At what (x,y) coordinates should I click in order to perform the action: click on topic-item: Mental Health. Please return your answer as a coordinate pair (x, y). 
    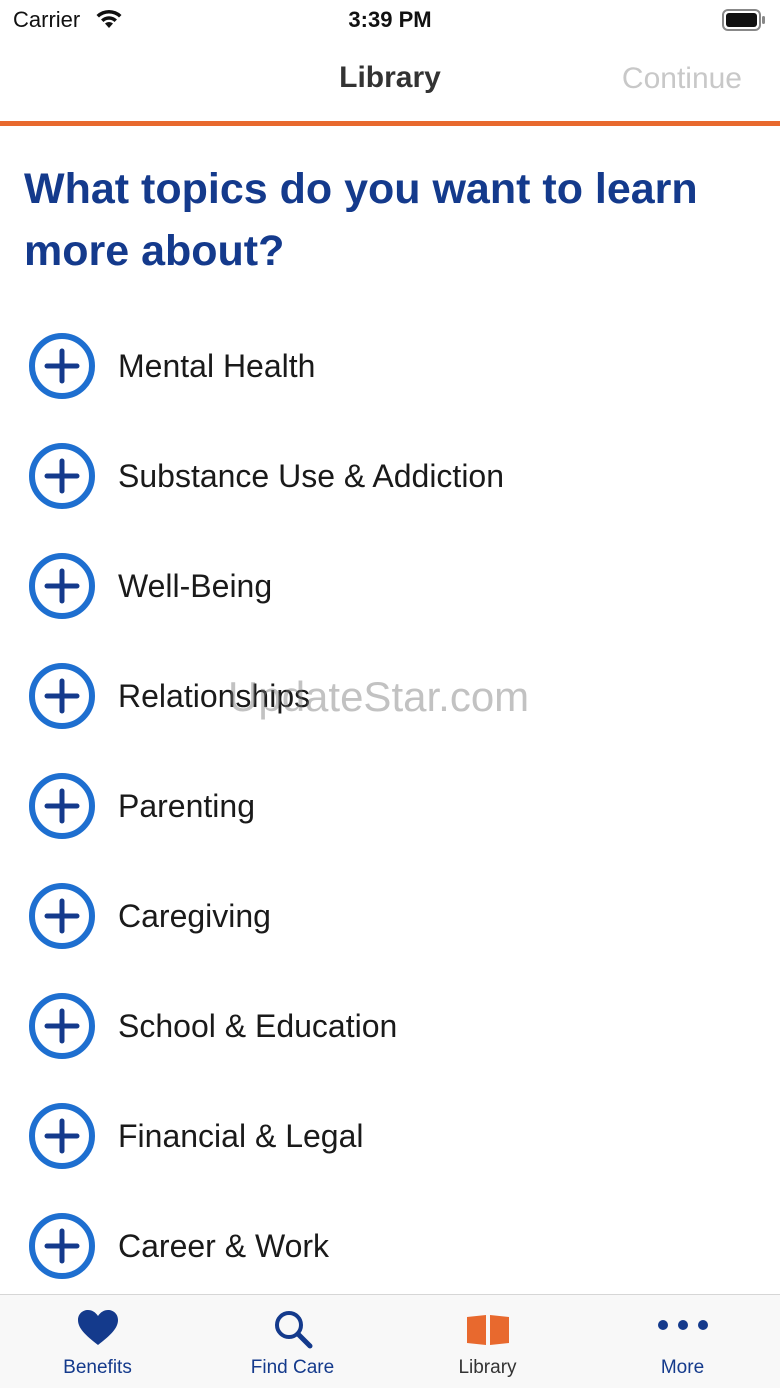
    Looking at the image, I should click on (390, 365).